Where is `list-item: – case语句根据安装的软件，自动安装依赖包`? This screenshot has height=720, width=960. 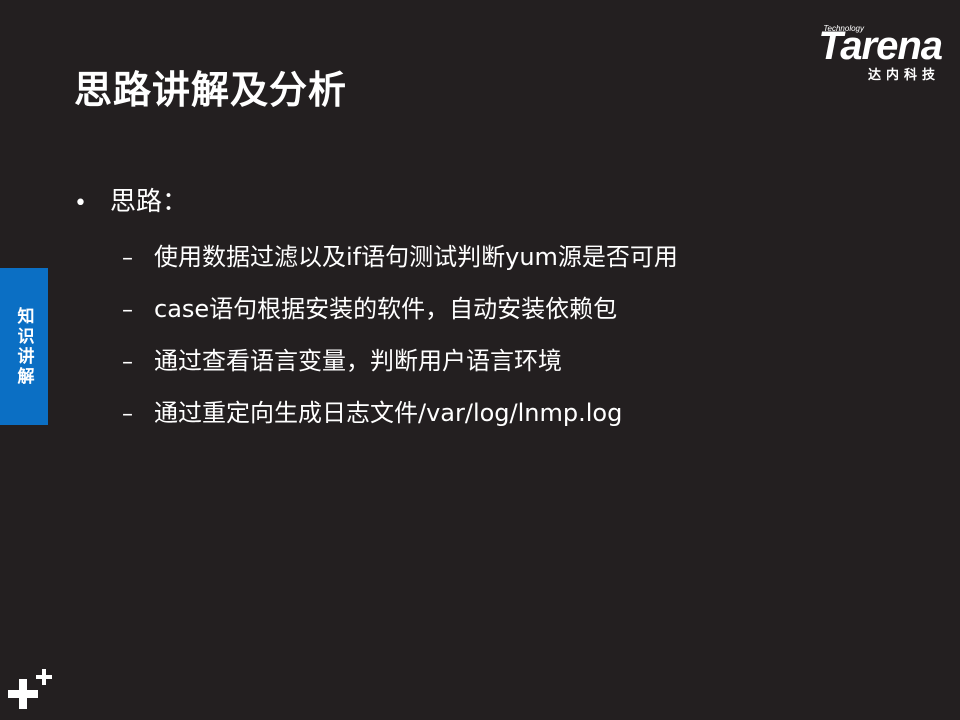 list-item: – case语句根据安装的软件，自动安装依赖包 is located at coordinates (504, 310).